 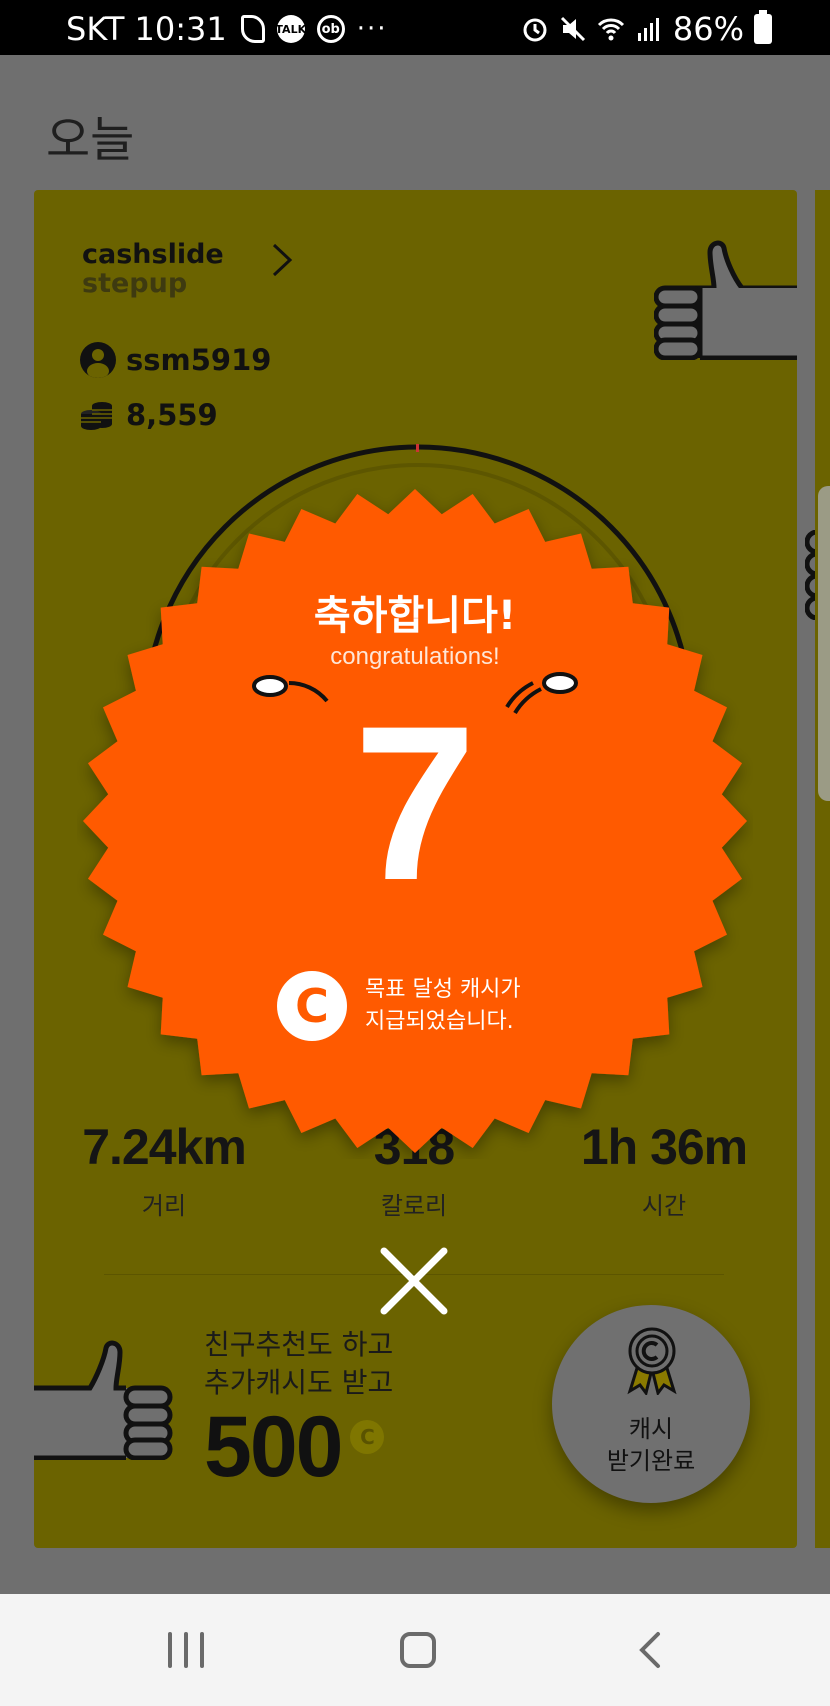 I want to click on talk-icon: TALK, so click(x=290, y=29).